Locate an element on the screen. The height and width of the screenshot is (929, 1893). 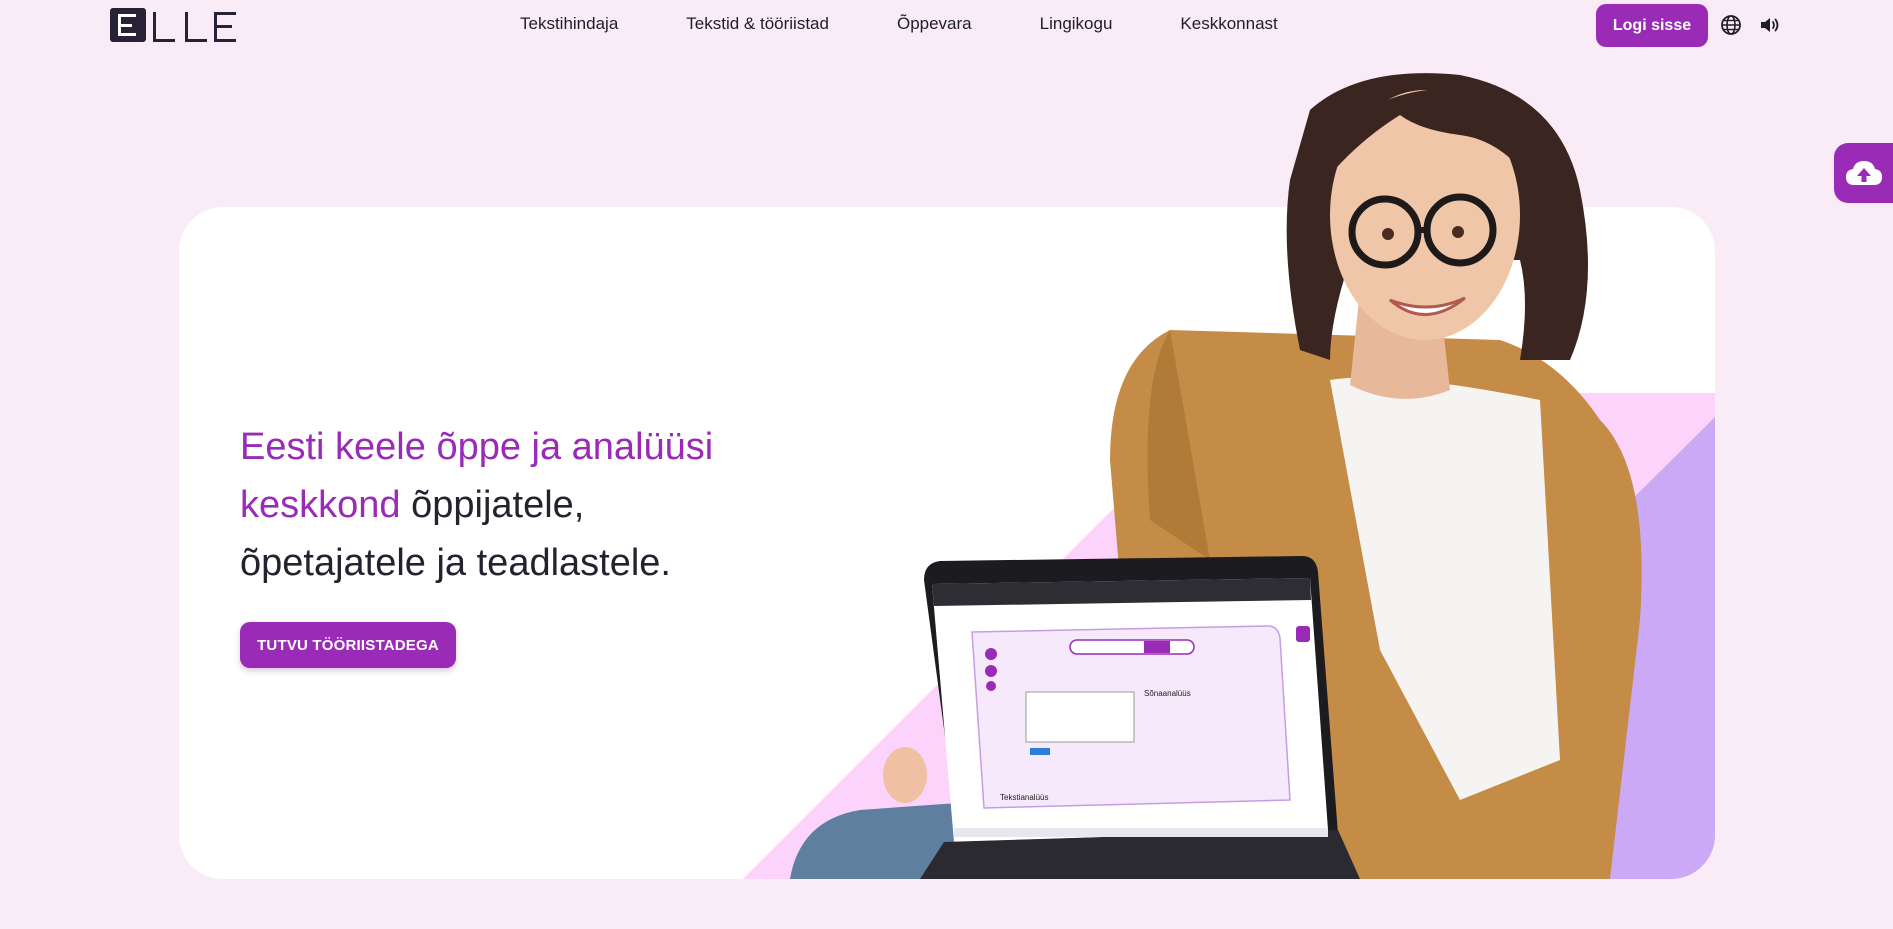
headline-rest-2: õpetajatele ja teadlastele. is located at coordinates (455, 563).